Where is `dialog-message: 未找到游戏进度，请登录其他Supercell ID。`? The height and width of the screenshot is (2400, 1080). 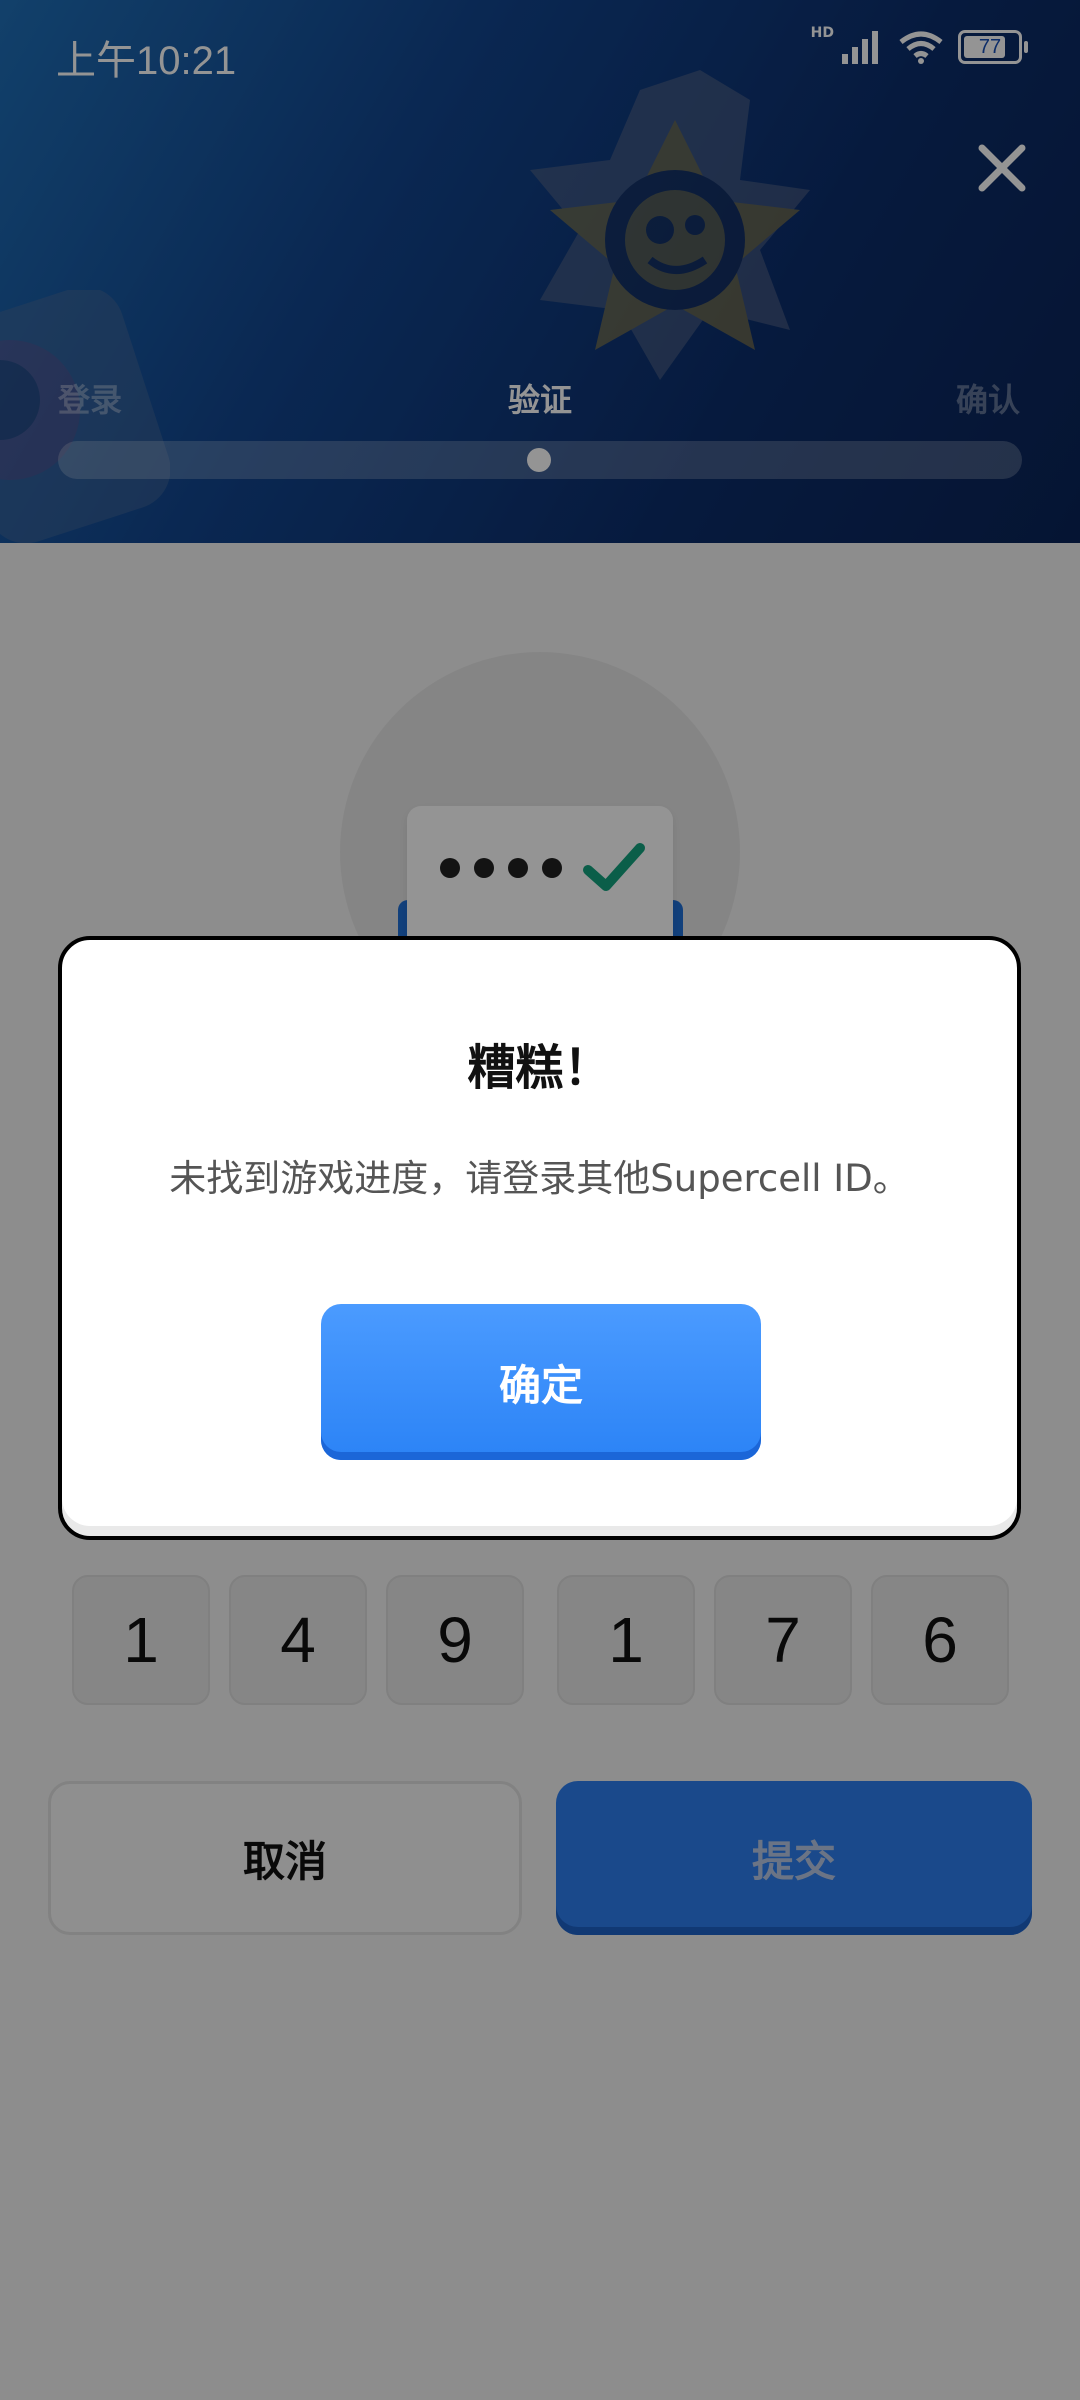 dialog-message: 未找到游戏进度，请登录其他Supercell ID。 is located at coordinates (539, 1178).